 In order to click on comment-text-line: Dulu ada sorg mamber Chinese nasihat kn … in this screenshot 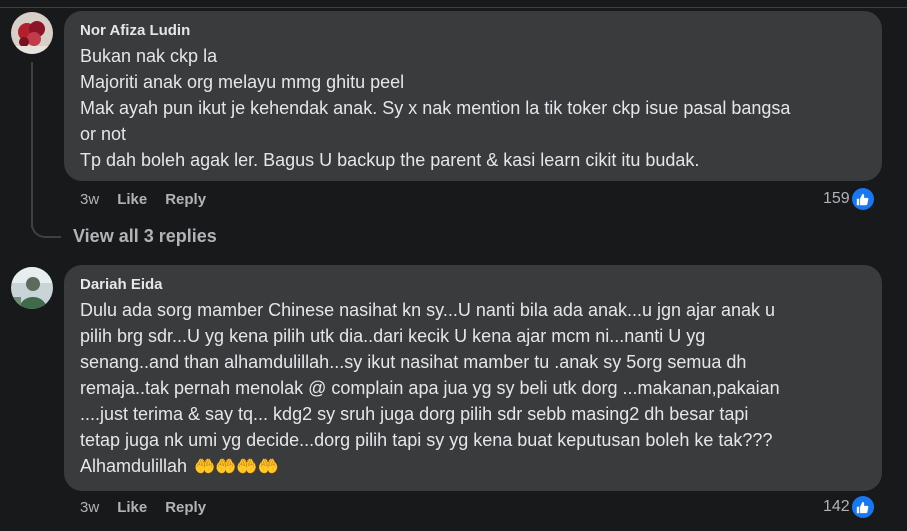, I will do `click(428, 310)`.